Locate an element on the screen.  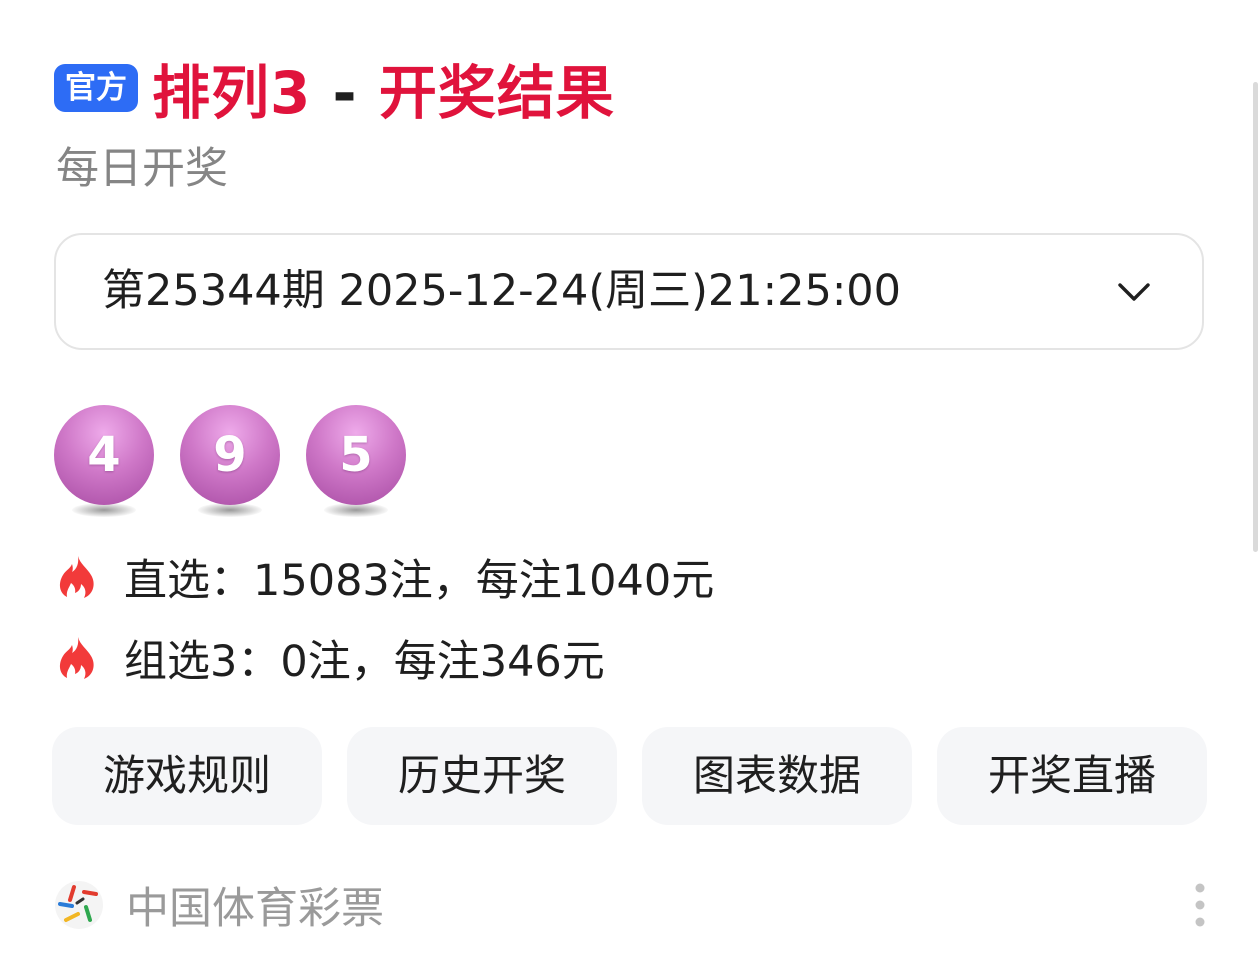
history-draws-button: 历史开奖 is located at coordinates (482, 776).